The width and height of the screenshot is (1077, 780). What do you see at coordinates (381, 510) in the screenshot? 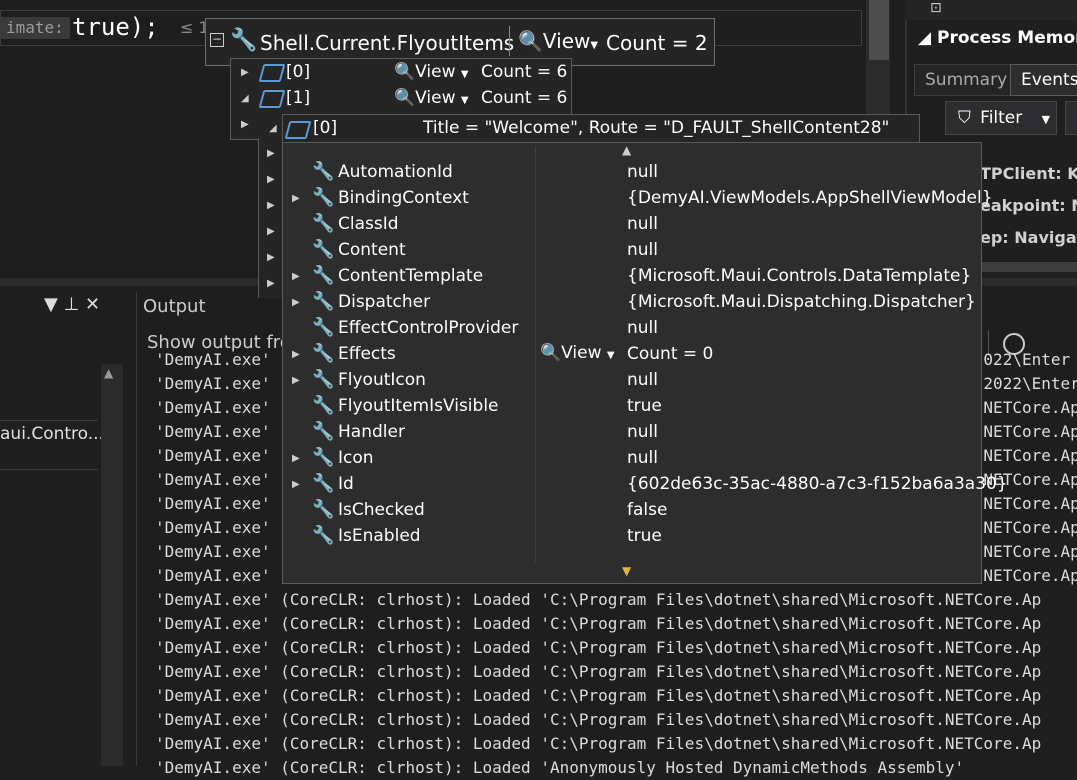
I see `property-name: IsChecked` at bounding box center [381, 510].